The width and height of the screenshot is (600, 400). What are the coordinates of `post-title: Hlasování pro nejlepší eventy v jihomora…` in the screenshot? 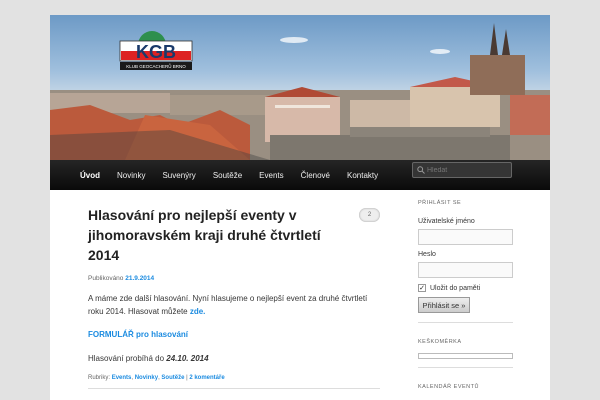 It's located at (213, 235).